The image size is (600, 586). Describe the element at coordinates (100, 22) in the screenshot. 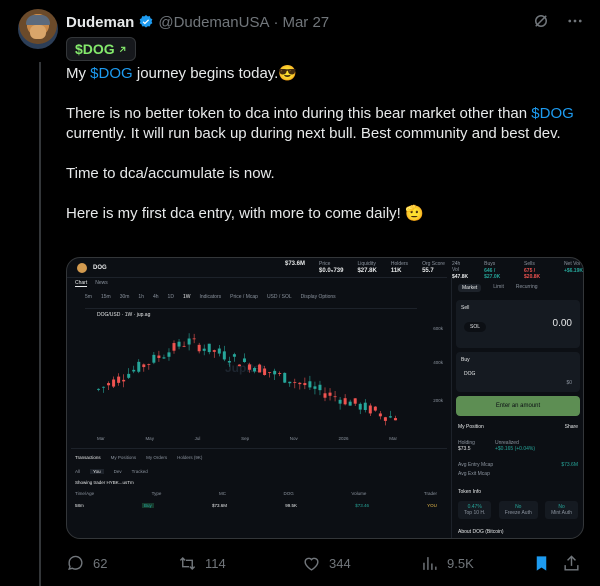

I see `display-name: Dudeman` at that location.